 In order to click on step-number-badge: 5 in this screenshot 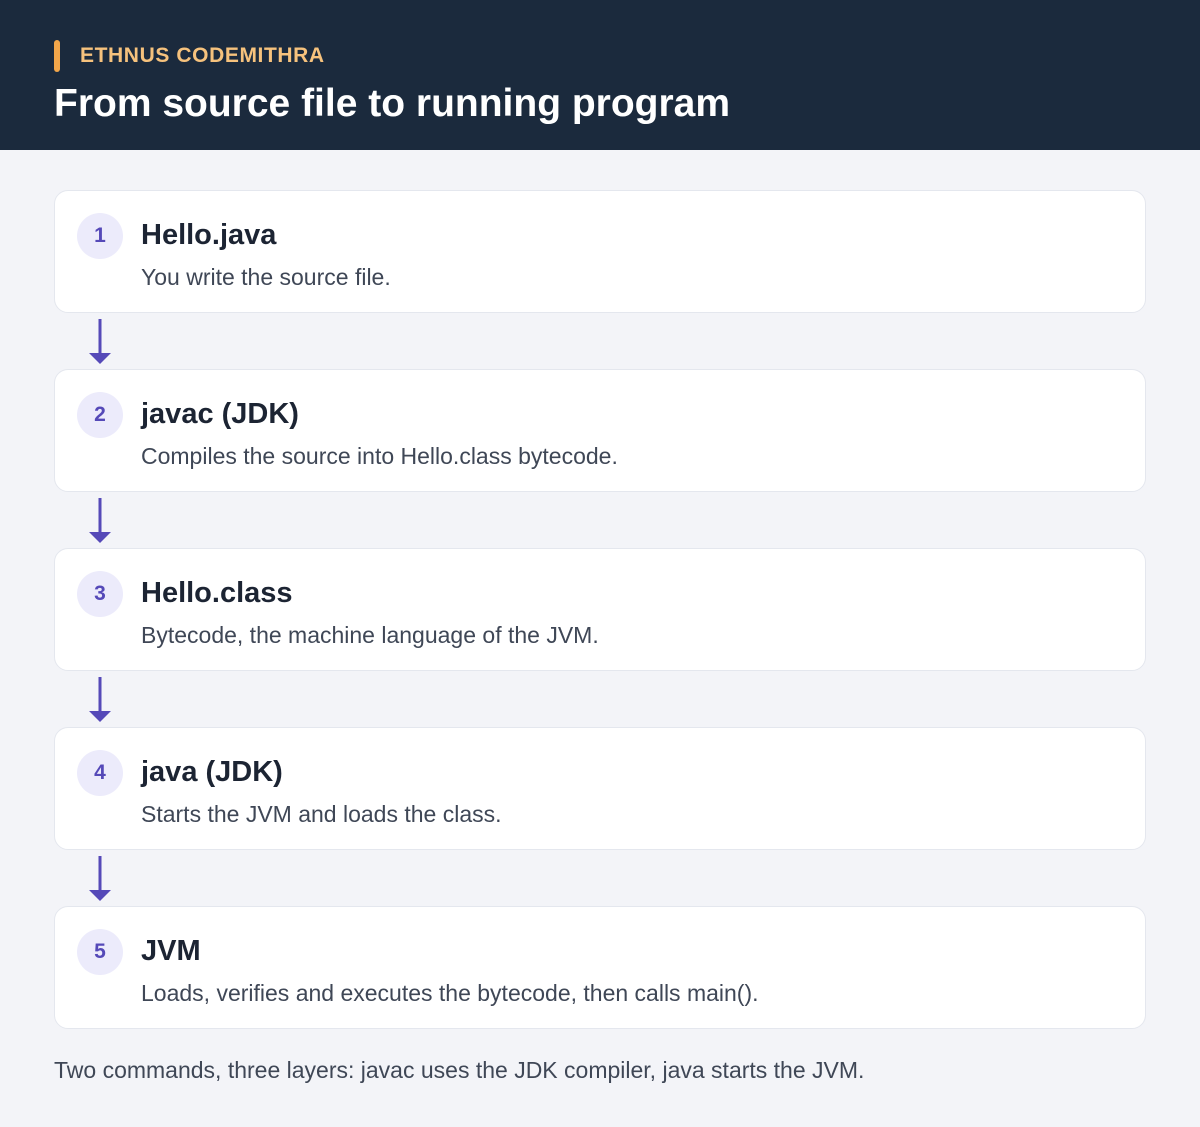, I will do `click(100, 952)`.